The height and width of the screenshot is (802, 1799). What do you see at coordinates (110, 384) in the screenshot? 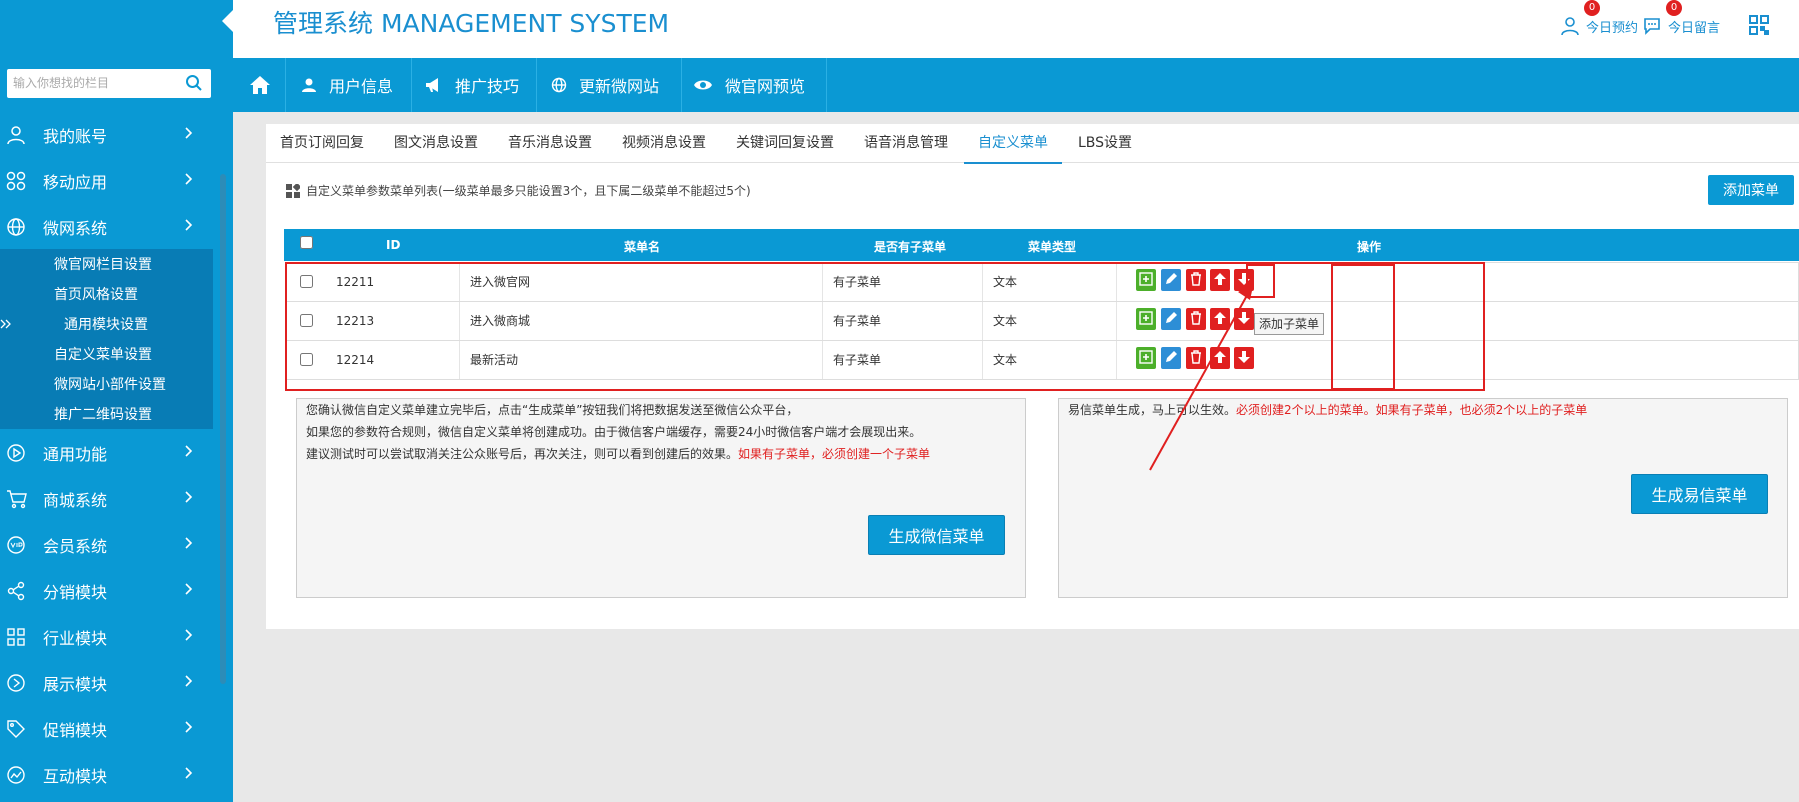
I see `submenu-item-widgets: 微网站小部件设置` at bounding box center [110, 384].